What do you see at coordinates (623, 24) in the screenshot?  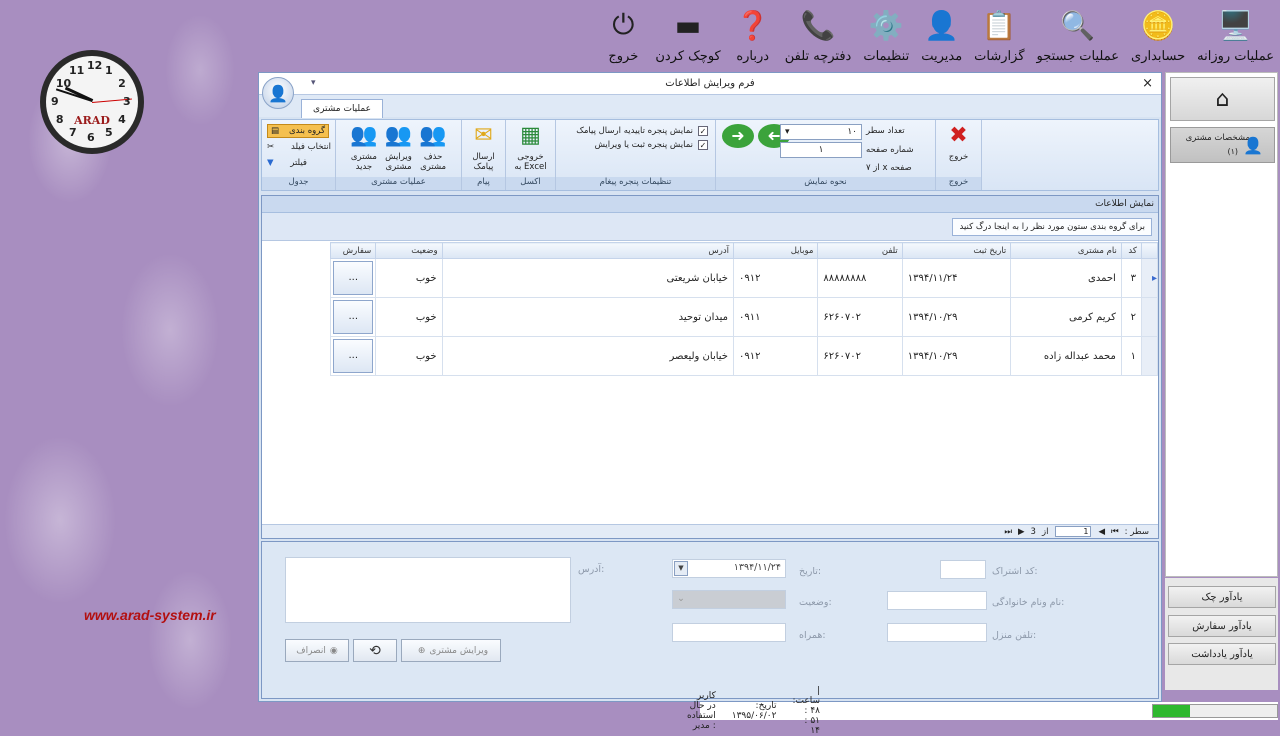 I see `power-icon: ⏻` at bounding box center [623, 24].